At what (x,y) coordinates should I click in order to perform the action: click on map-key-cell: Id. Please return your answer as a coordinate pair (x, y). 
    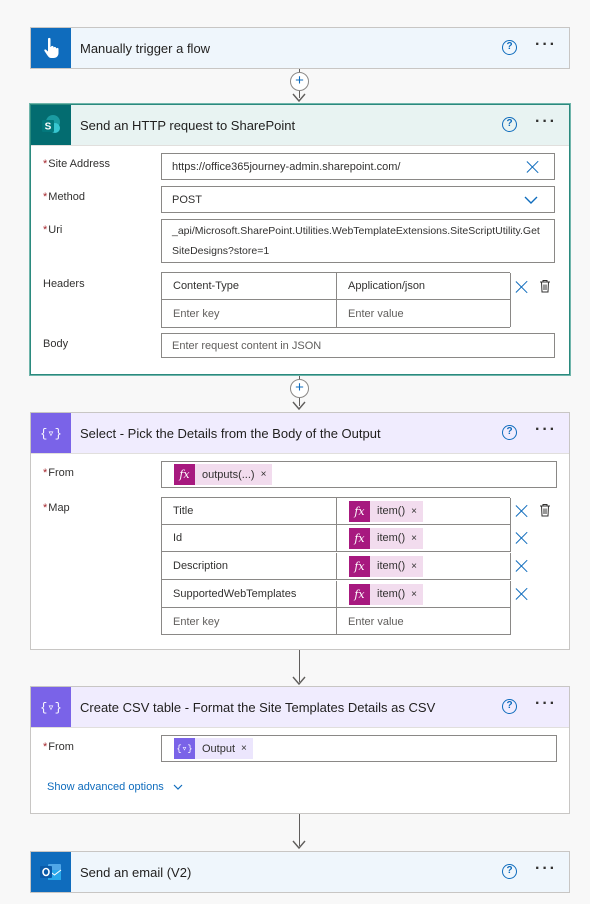
    Looking at the image, I should click on (249, 538).